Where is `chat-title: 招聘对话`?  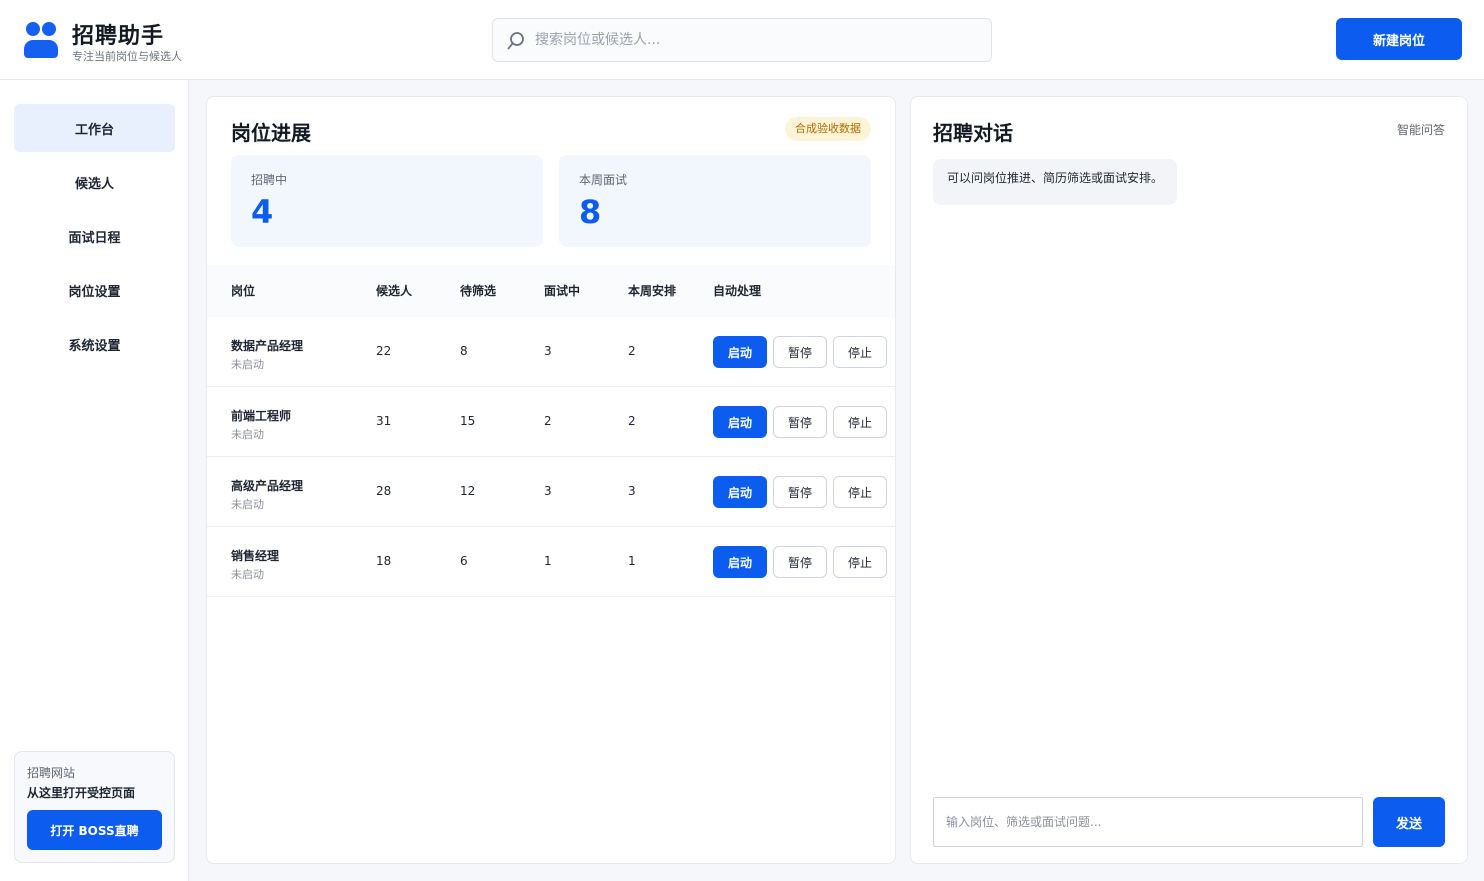
chat-title: 招聘对话 is located at coordinates (973, 133).